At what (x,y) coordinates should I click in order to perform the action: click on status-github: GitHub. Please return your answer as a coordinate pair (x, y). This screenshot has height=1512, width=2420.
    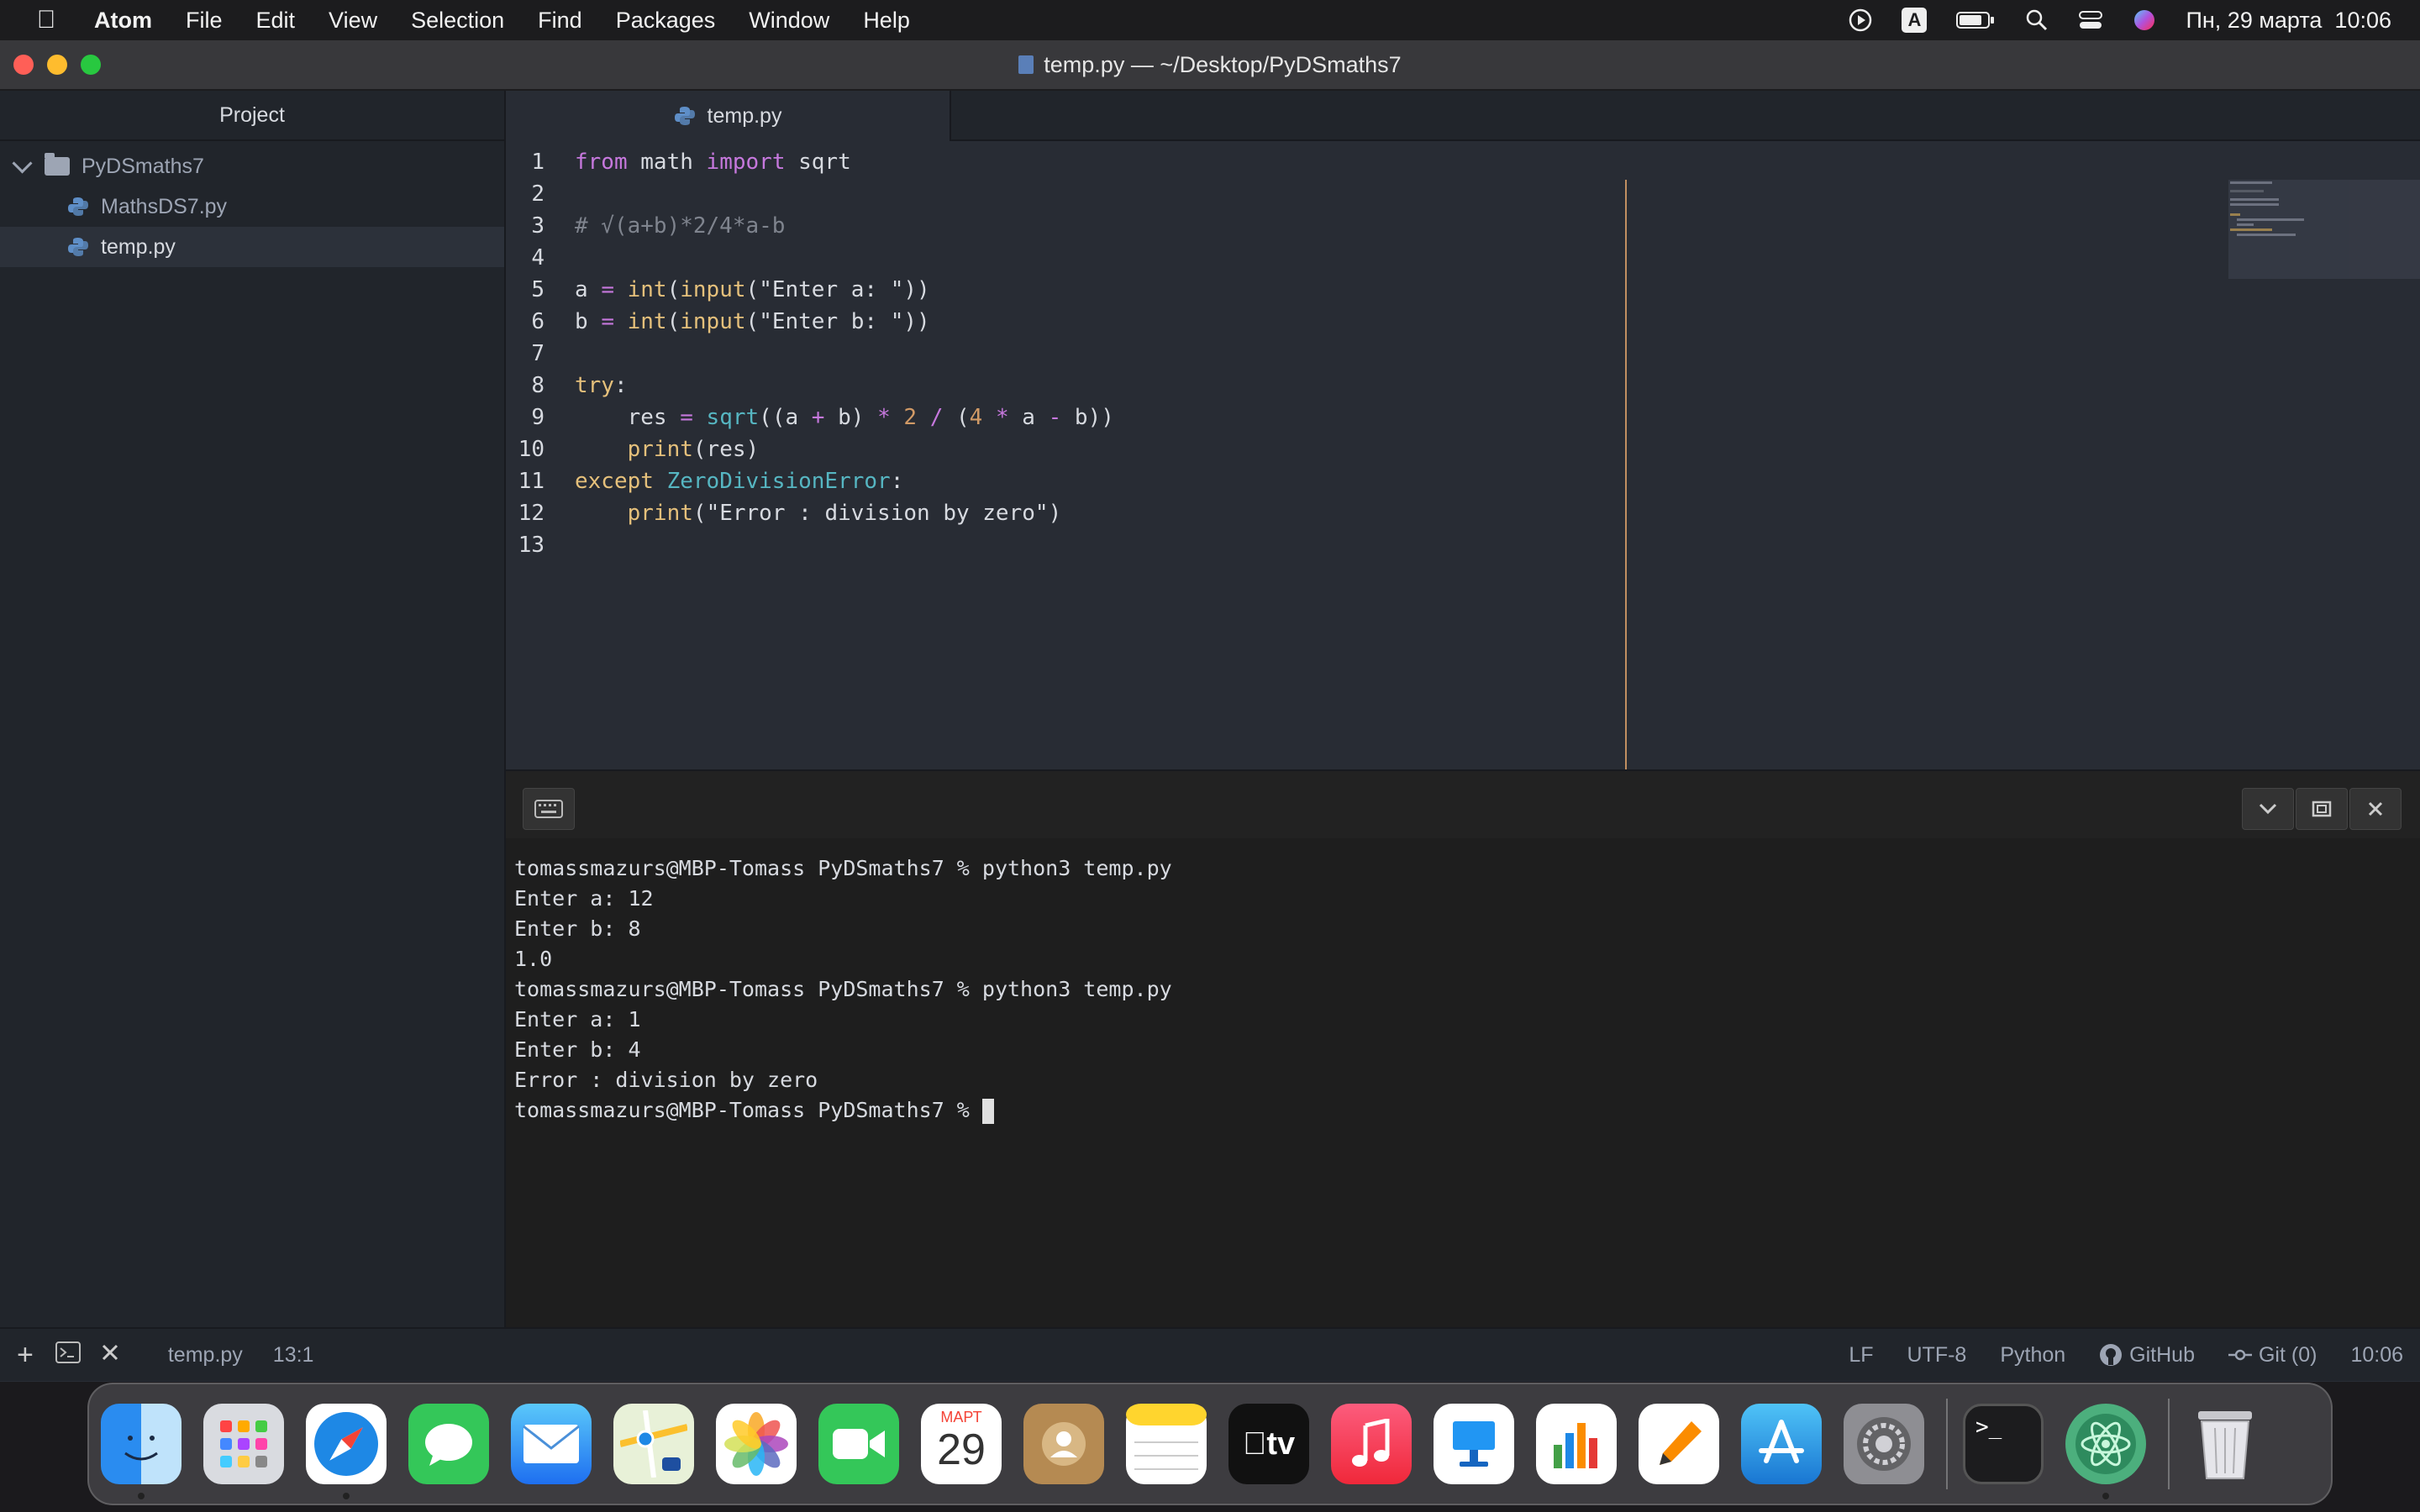
    Looking at the image, I should click on (2147, 1355).